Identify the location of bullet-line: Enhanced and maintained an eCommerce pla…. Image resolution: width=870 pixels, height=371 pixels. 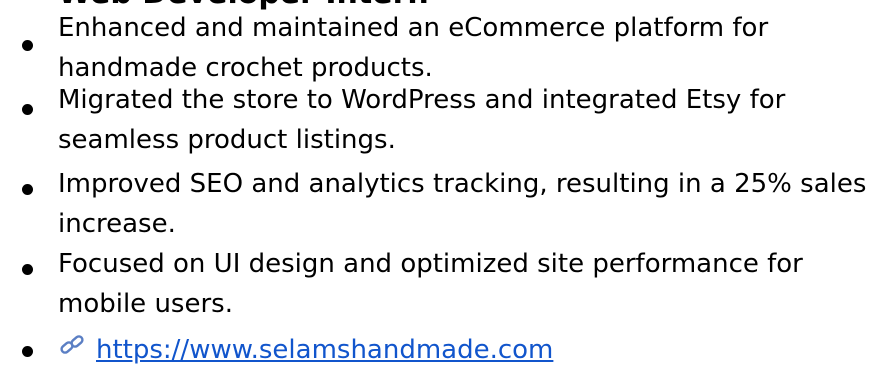
(413, 28).